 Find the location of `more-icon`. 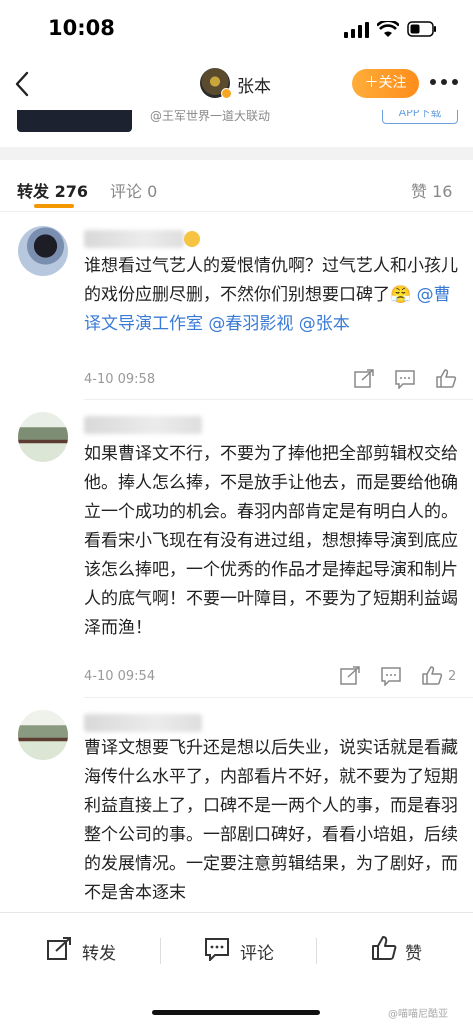

more-icon is located at coordinates (444, 82).